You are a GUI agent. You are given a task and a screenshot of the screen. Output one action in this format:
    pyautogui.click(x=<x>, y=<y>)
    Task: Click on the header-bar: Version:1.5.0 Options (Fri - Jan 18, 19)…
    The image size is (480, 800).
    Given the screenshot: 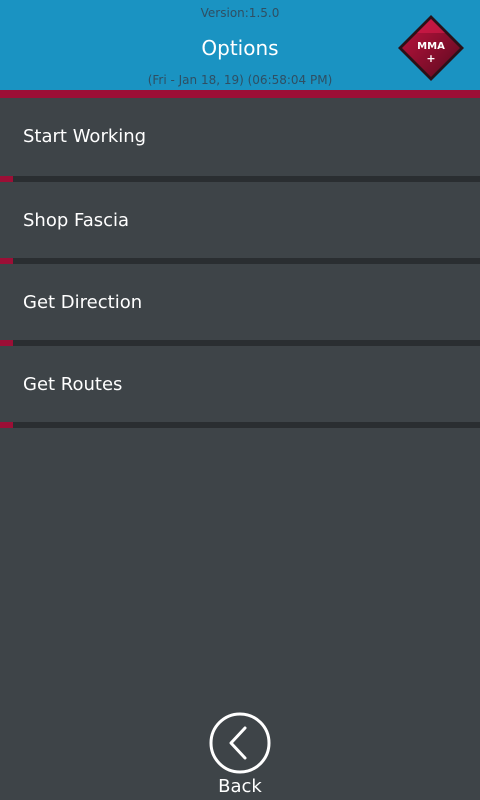 What is the action you would take?
    pyautogui.click(x=240, y=45)
    